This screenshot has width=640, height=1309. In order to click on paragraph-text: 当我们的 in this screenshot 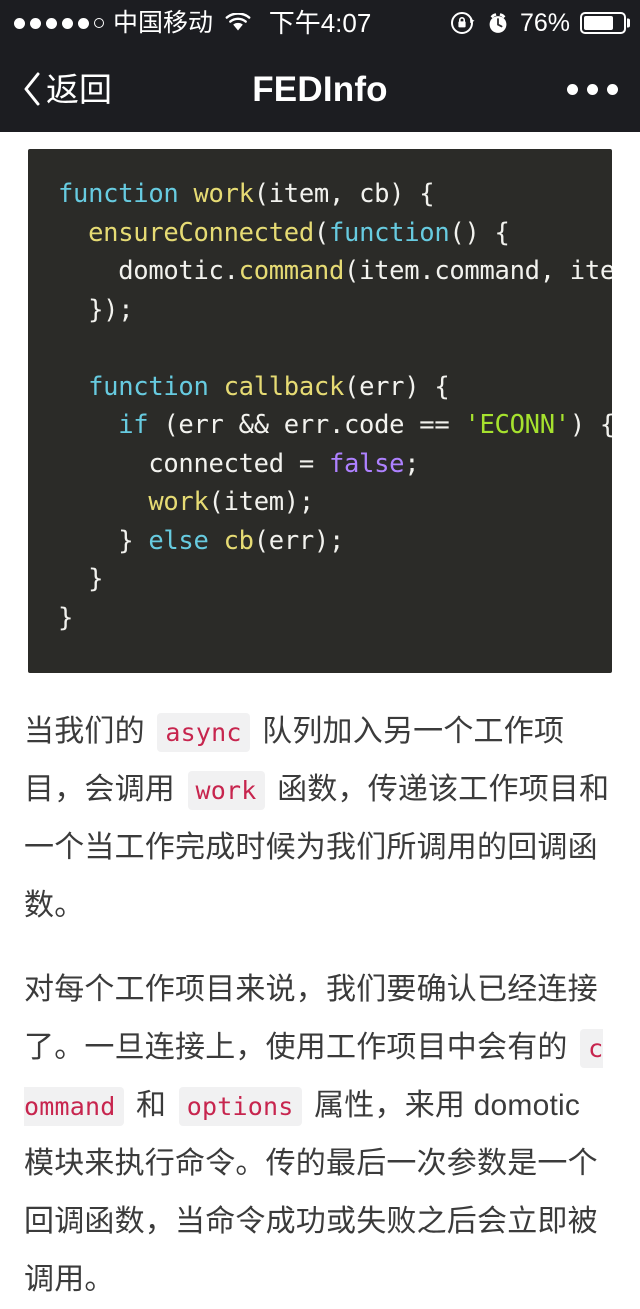, I will do `click(89, 731)`.